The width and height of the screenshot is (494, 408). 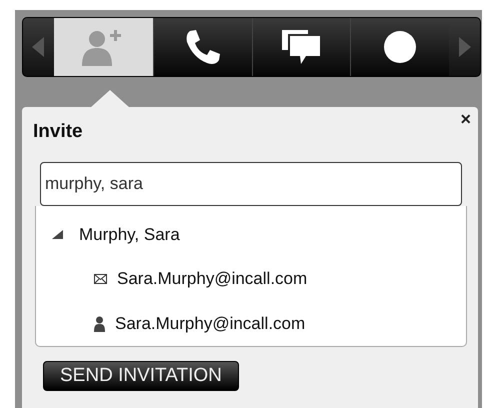 I want to click on record-tab, so click(x=400, y=47).